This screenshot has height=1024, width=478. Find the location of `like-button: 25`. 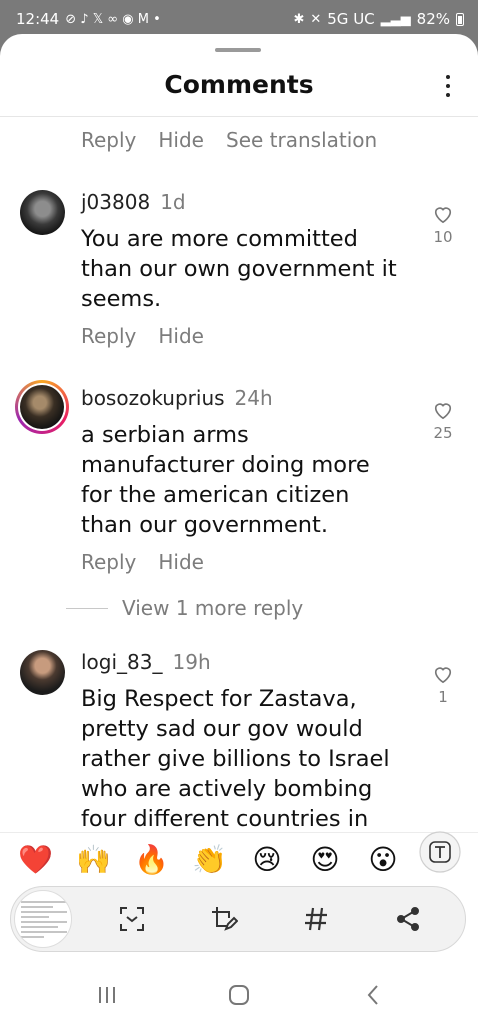

like-button: 25 is located at coordinates (443, 421).